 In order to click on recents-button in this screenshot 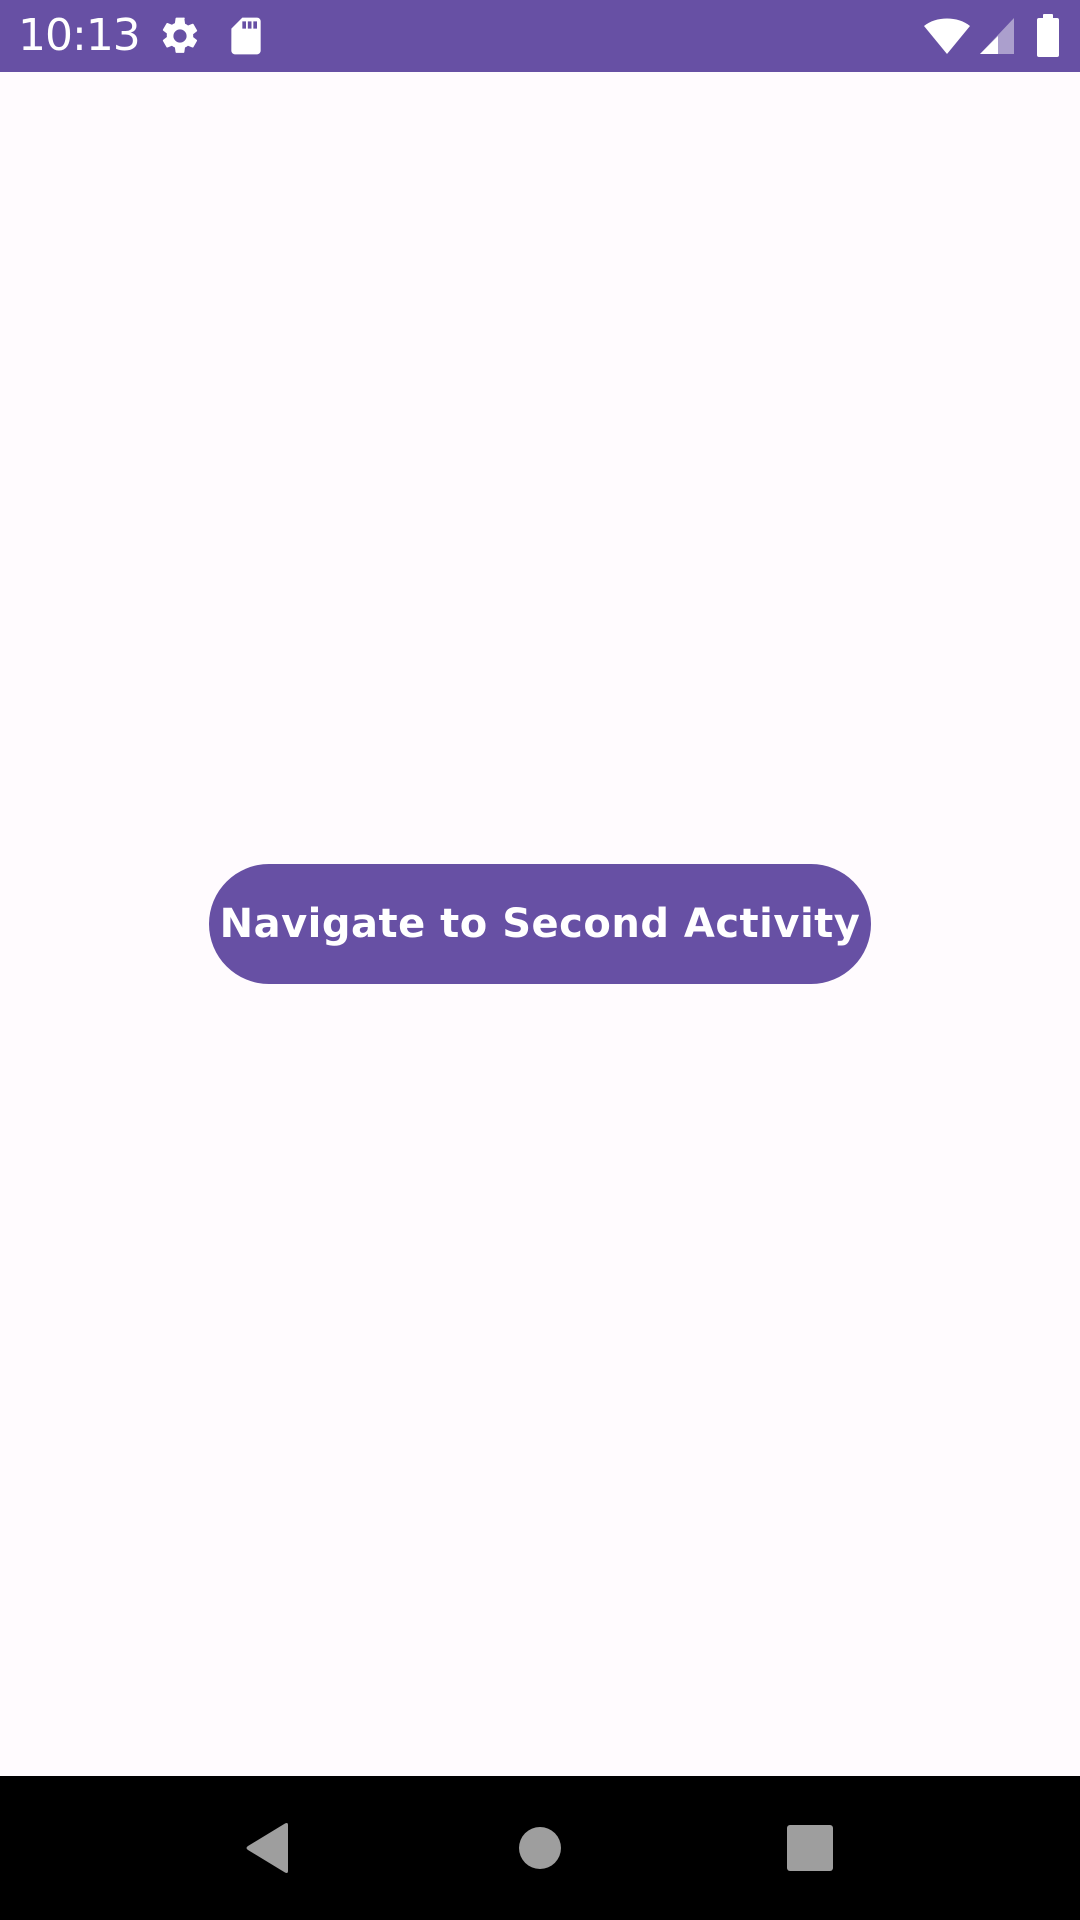, I will do `click(810, 1848)`.